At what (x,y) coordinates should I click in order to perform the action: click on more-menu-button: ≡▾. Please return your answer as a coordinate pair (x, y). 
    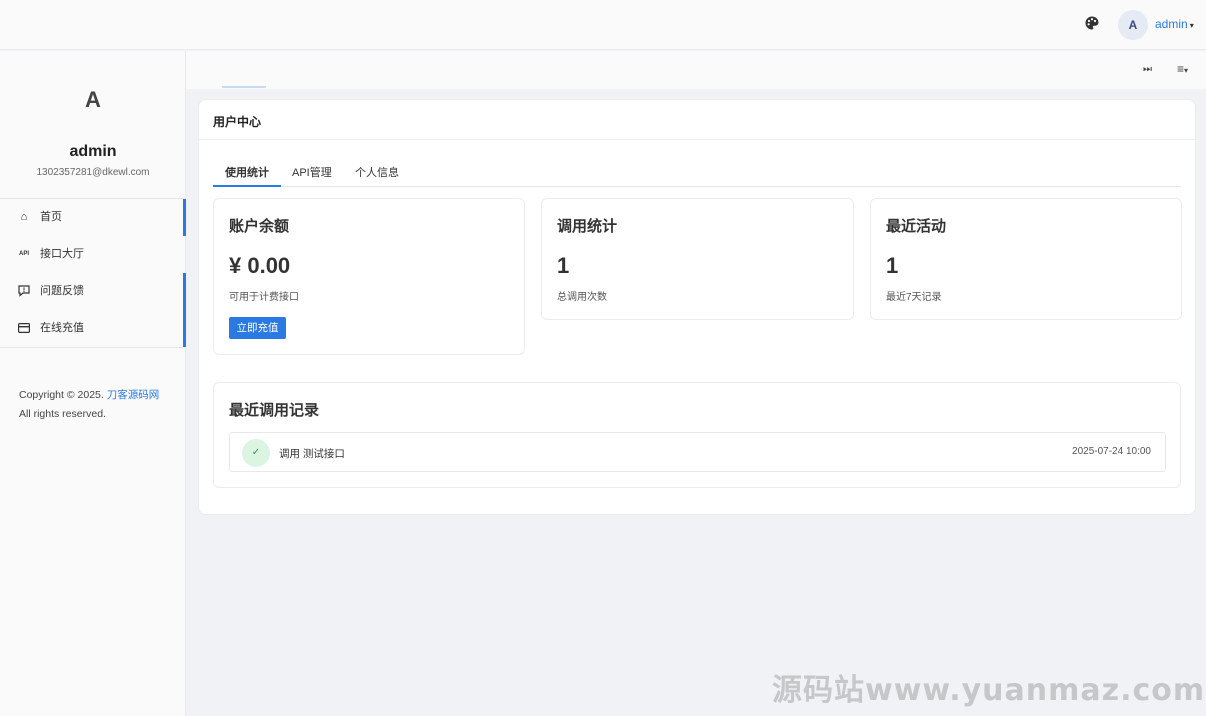
    Looking at the image, I should click on (1182, 69).